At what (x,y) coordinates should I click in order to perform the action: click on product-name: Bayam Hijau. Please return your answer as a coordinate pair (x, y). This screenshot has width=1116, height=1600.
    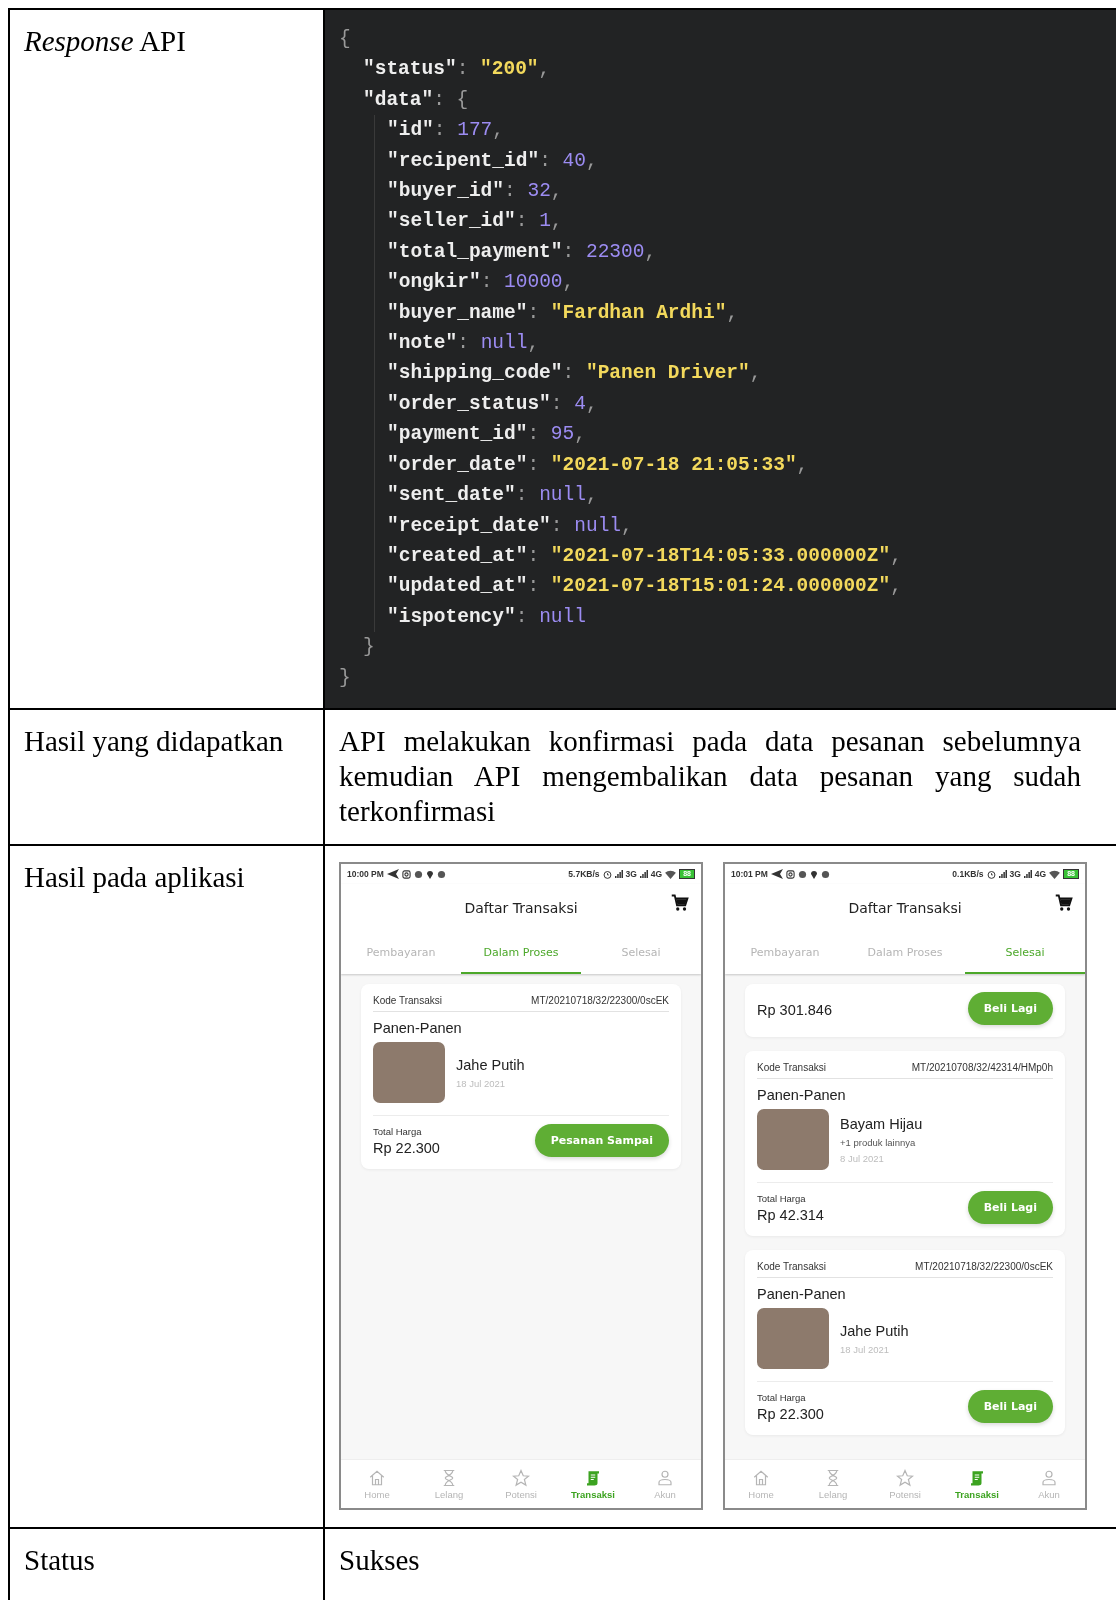
    Looking at the image, I should click on (881, 1123).